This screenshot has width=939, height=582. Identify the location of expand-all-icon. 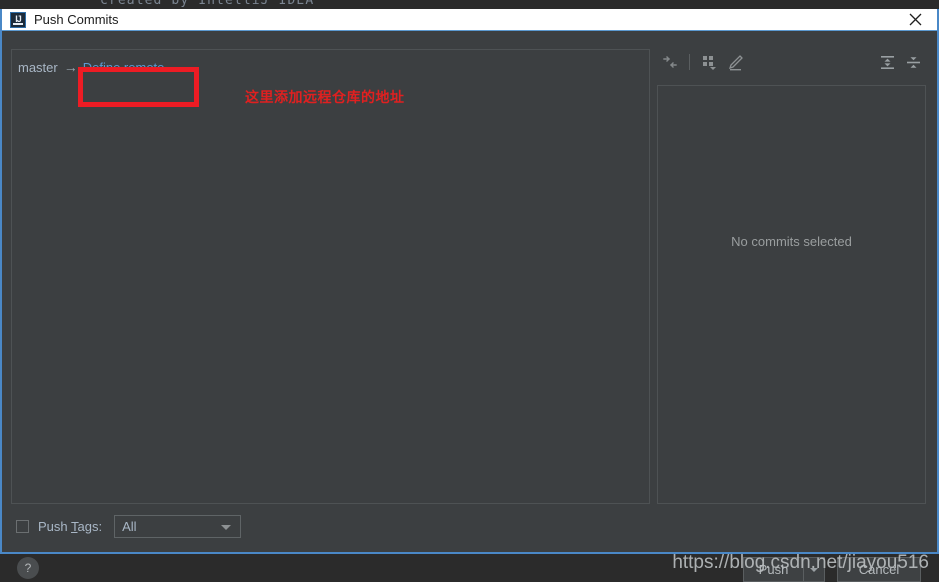
(887, 62).